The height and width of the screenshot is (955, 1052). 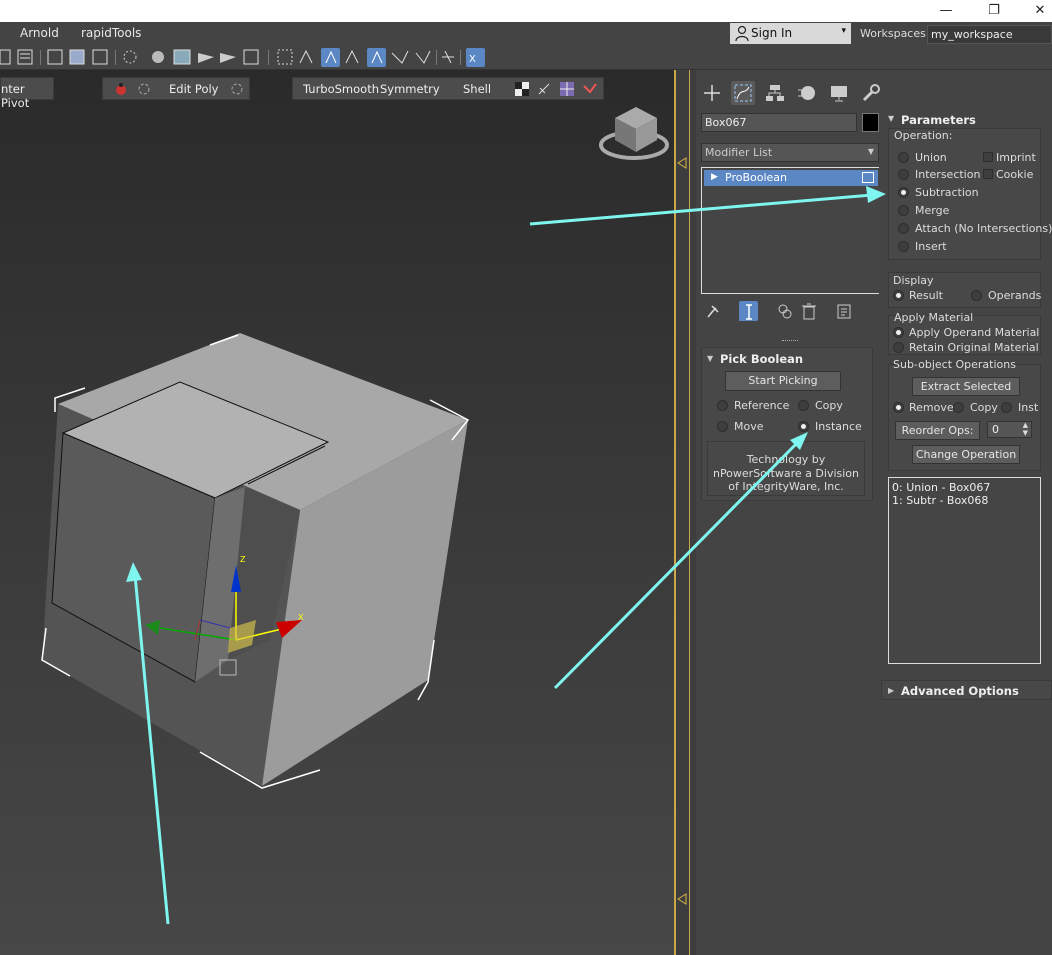 I want to click on panel-splitter, so click(x=790, y=341).